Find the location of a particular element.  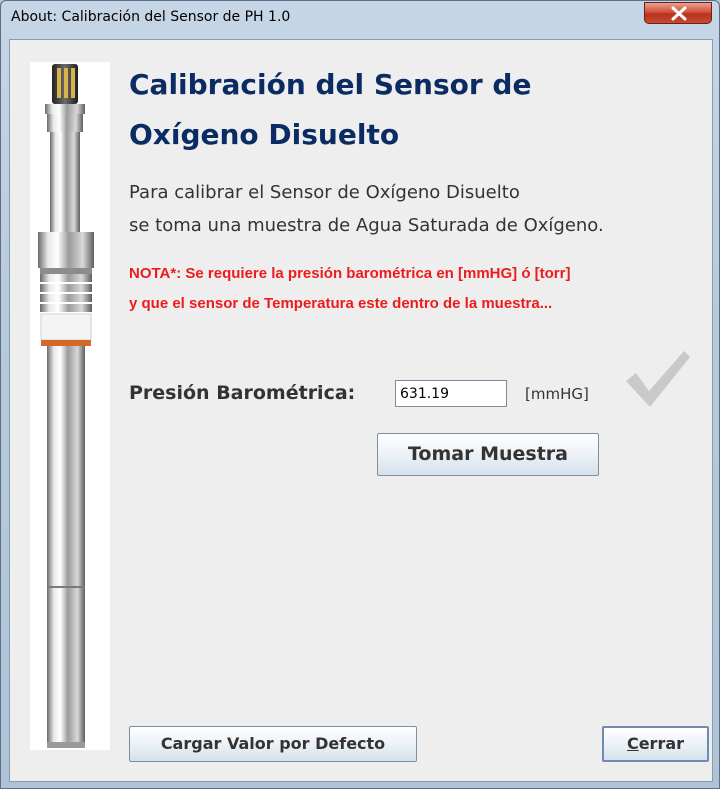

close-icon is located at coordinates (679, 13).